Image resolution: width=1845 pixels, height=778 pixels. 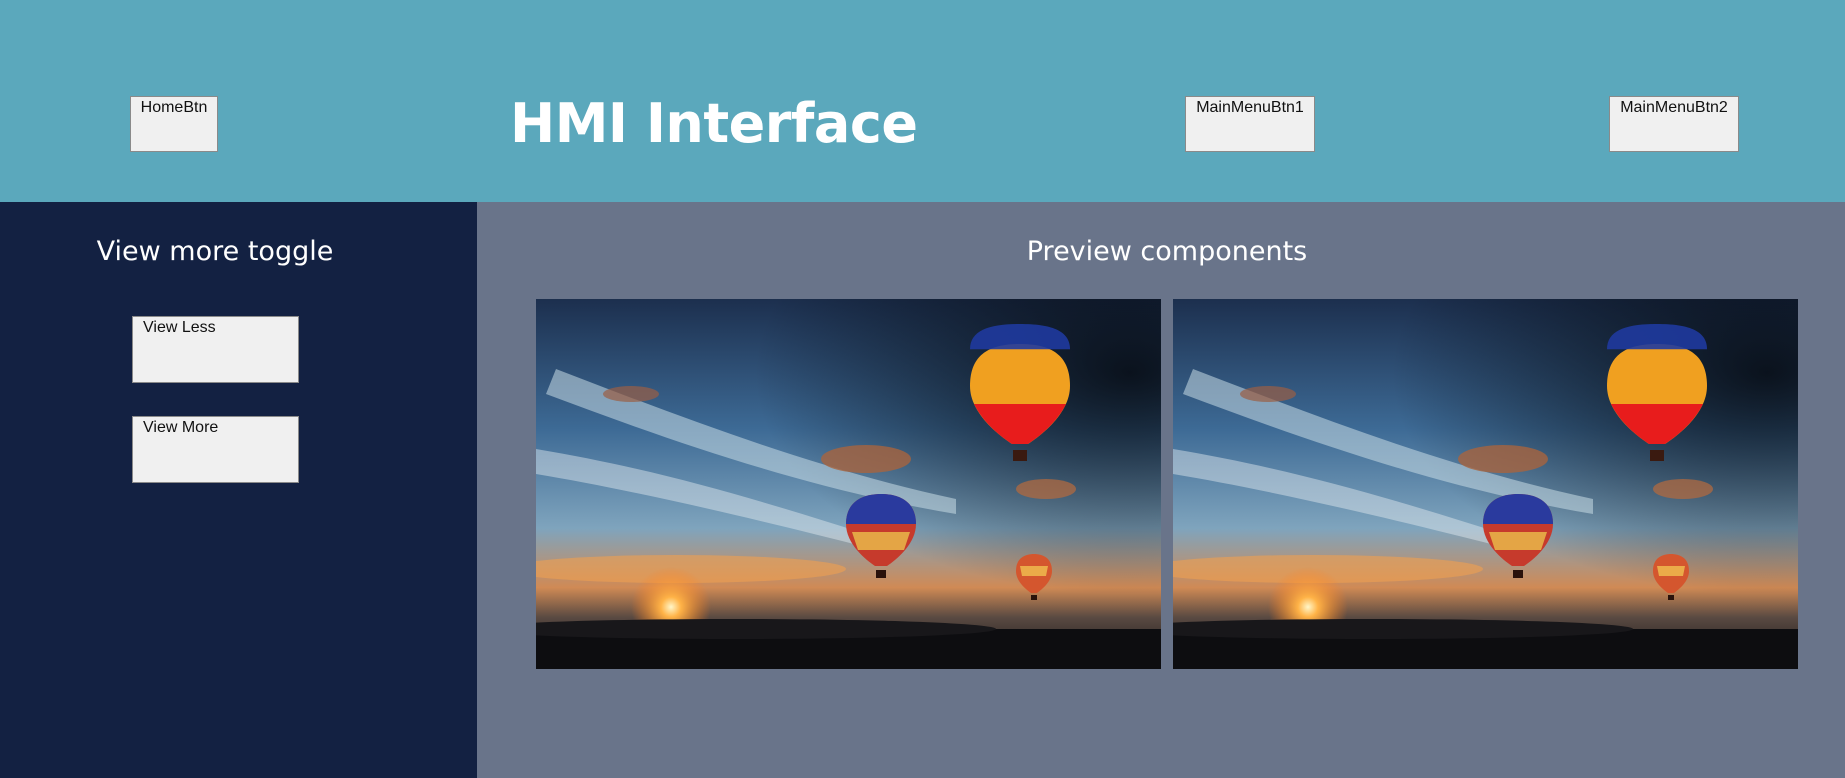 I want to click on sidebar-title: View more toggle, so click(x=215, y=251).